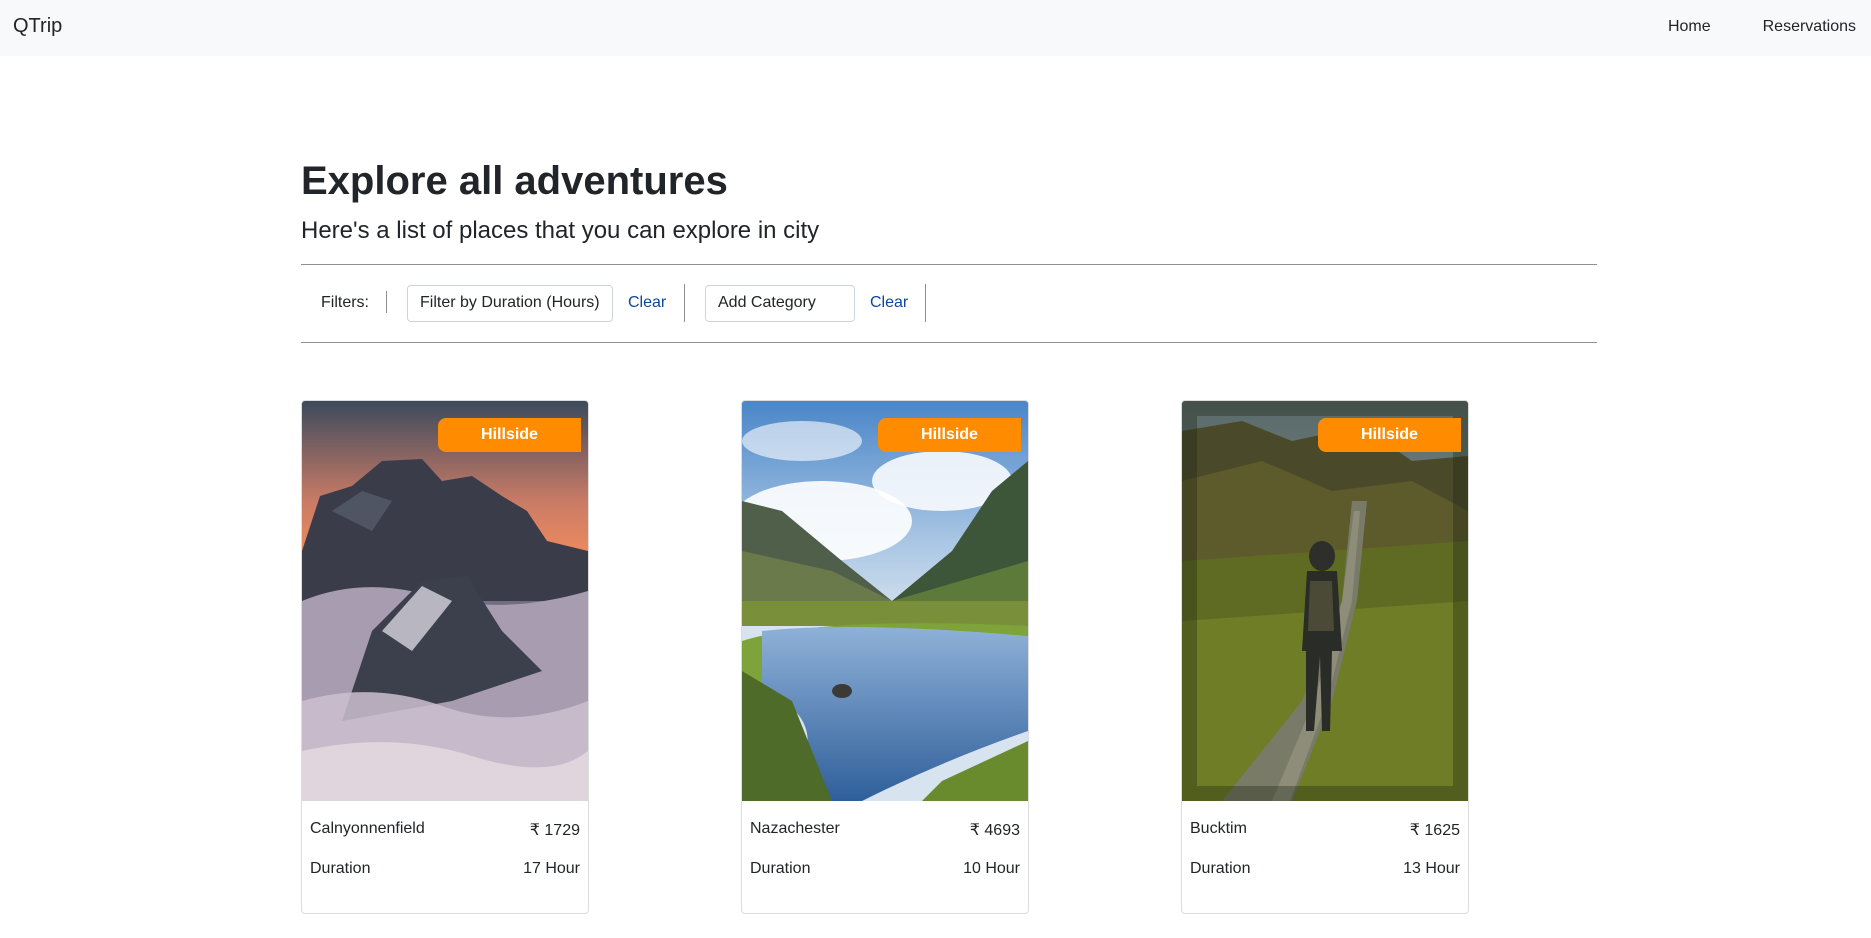 This screenshot has width=1871, height=938. What do you see at coordinates (889, 303) in the screenshot?
I see `clear-category-link: Clear` at bounding box center [889, 303].